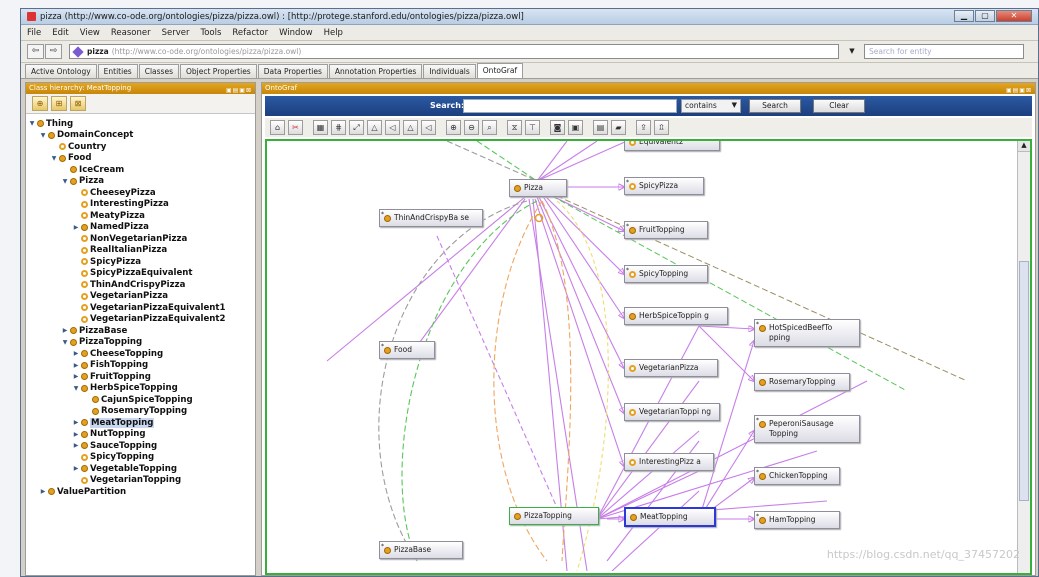 This screenshot has width=1039, height=577. Describe the element at coordinates (141, 389) in the screenshot. I see `class-tree-item: ▼ HerbSpiceTopping` at that location.